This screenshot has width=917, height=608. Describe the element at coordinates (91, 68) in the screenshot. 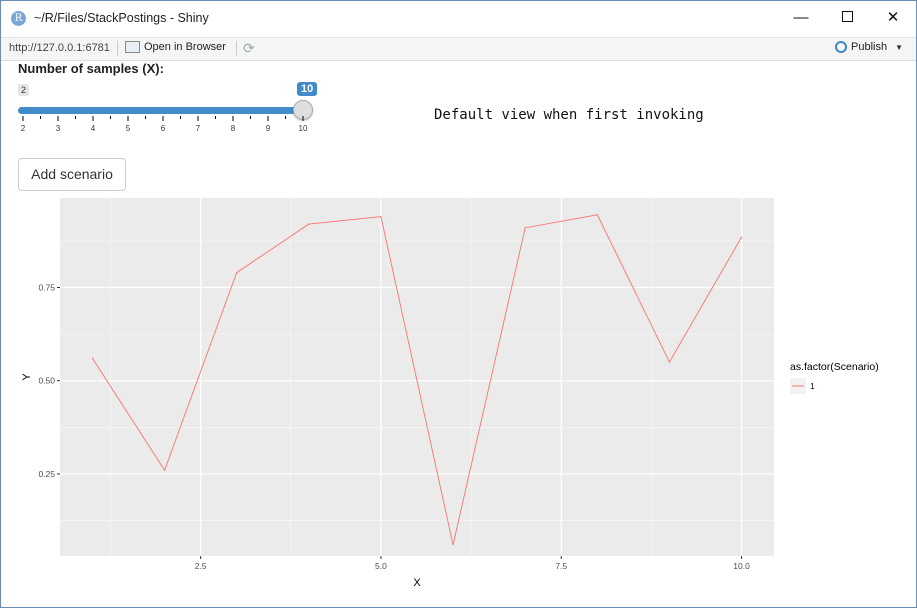

I see `slider-label: Number of samples (X):` at that location.